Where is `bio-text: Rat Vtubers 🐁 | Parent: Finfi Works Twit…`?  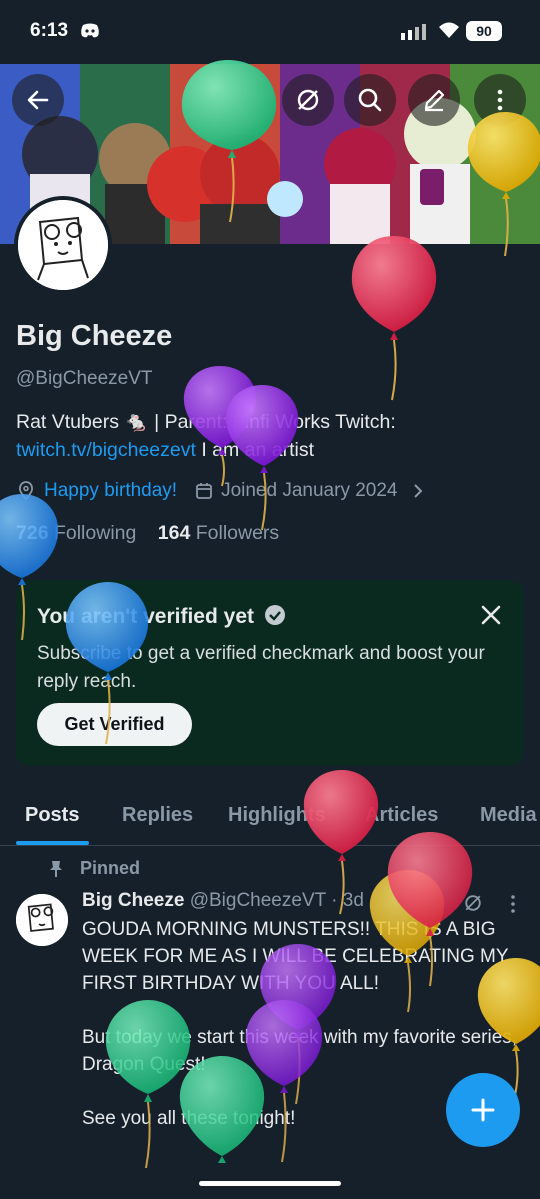
bio-text: Rat Vtubers 🐁 | Parent: Finfi Works Twit… is located at coordinates (206, 422).